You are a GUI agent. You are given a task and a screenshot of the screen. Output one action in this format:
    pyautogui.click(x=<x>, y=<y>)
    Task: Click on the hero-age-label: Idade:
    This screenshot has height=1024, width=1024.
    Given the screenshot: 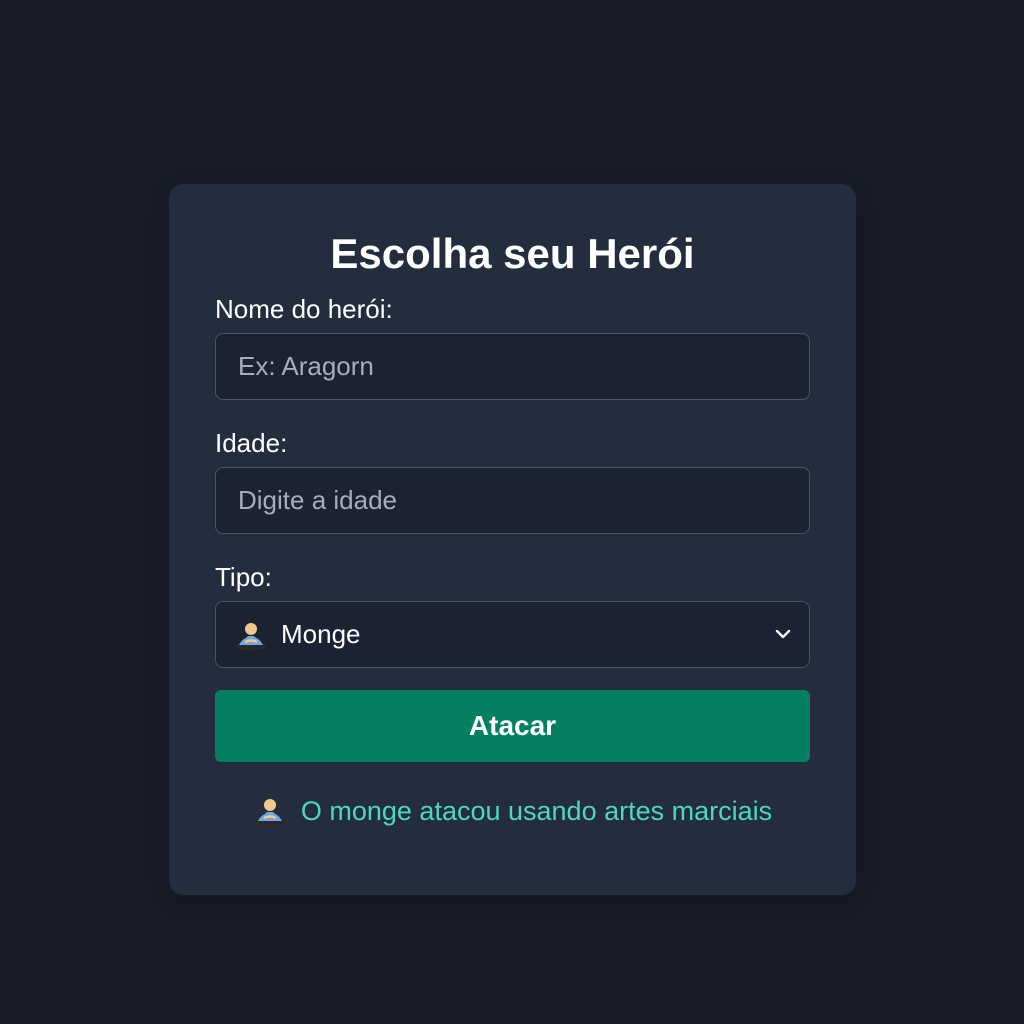 What is the action you would take?
    pyautogui.click(x=251, y=443)
    